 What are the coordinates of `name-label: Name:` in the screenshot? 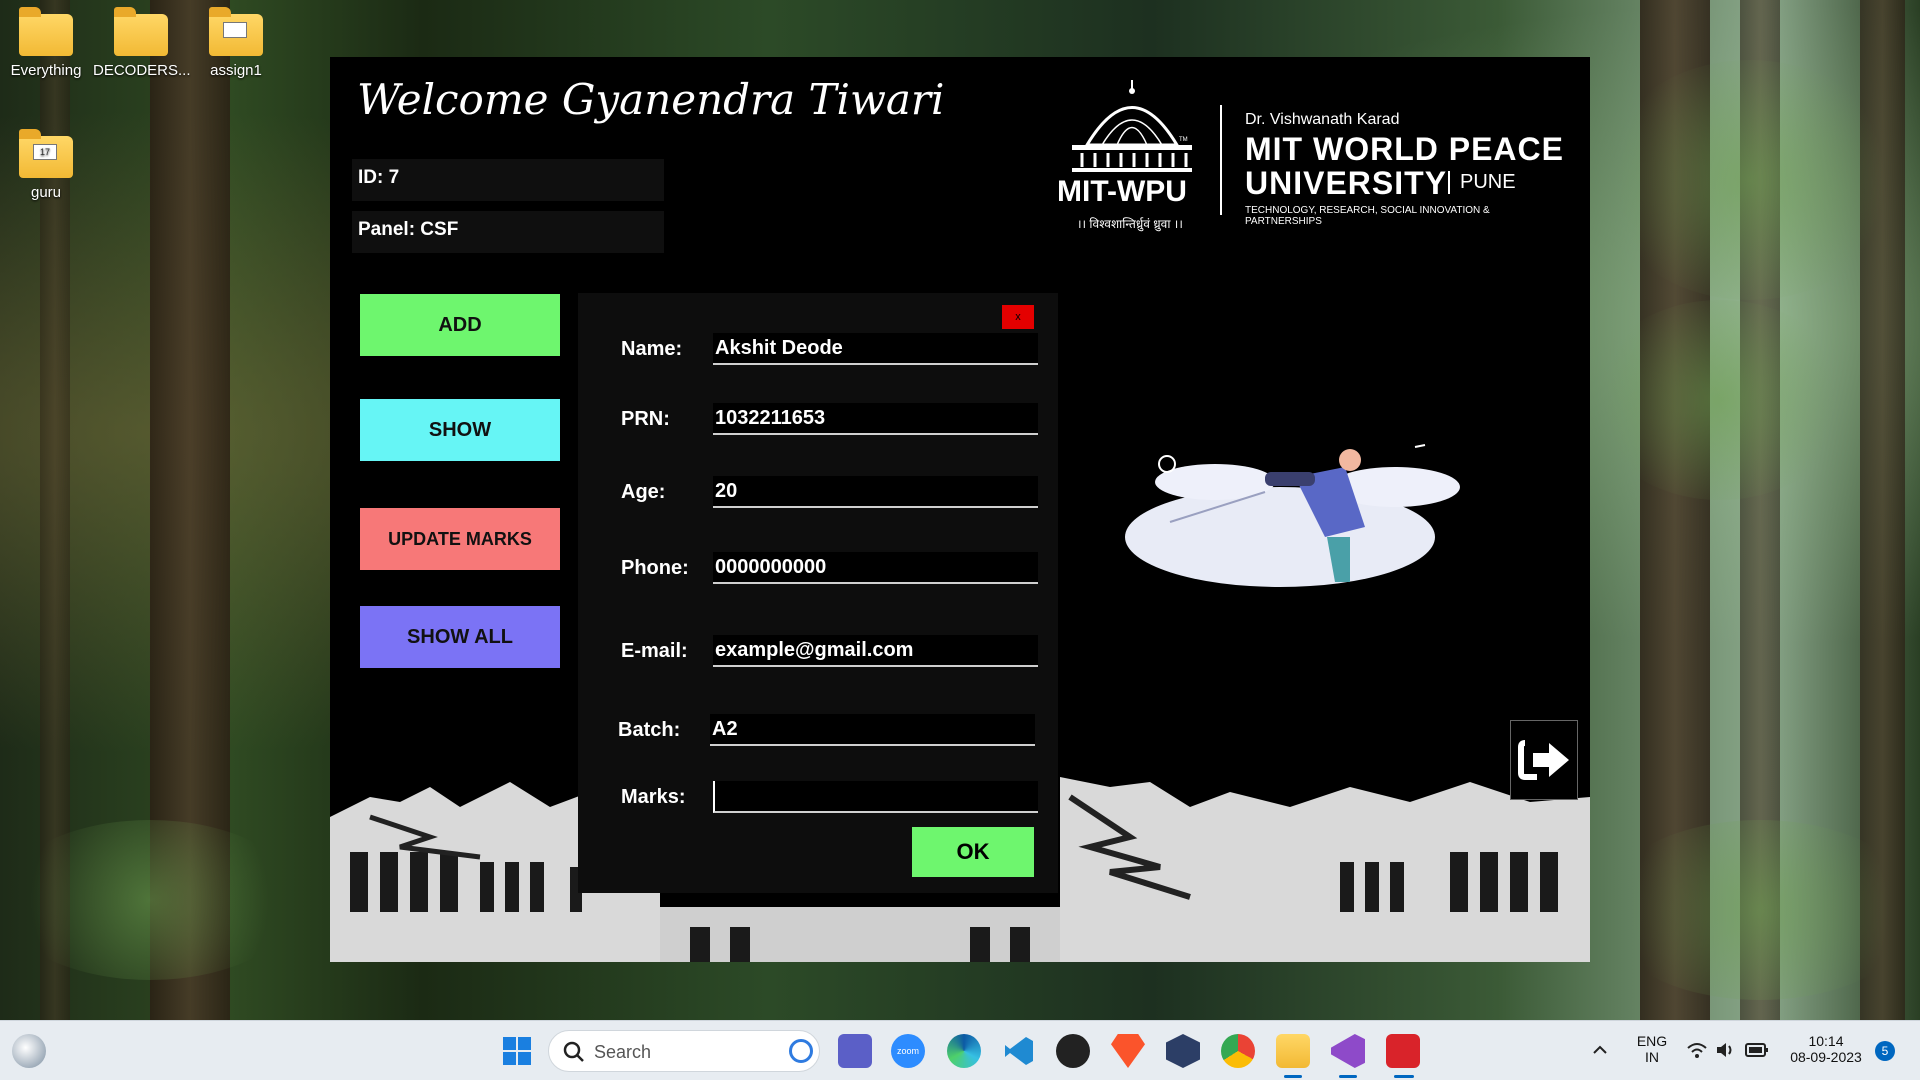 It's located at (652, 349).